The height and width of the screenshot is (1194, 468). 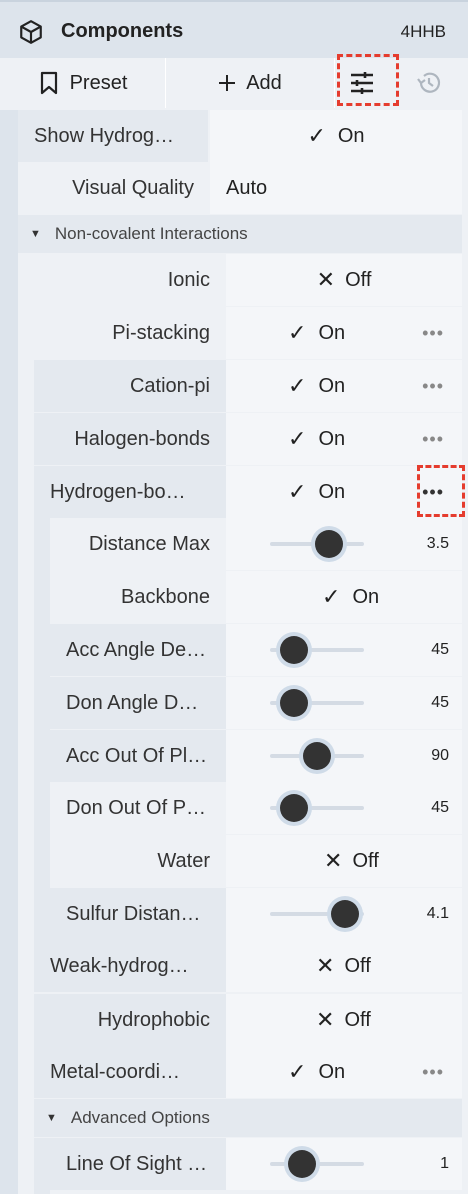 What do you see at coordinates (227, 83) in the screenshot?
I see `plus-icon` at bounding box center [227, 83].